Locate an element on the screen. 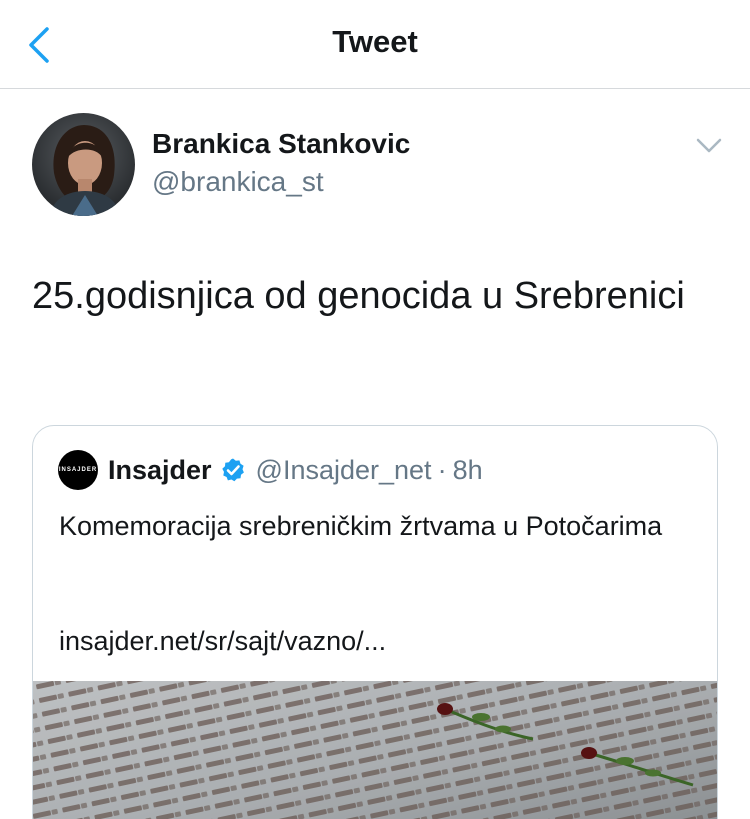  quoted-tweet-header: Insajder @Insajder_net · 8h is located at coordinates (295, 470).